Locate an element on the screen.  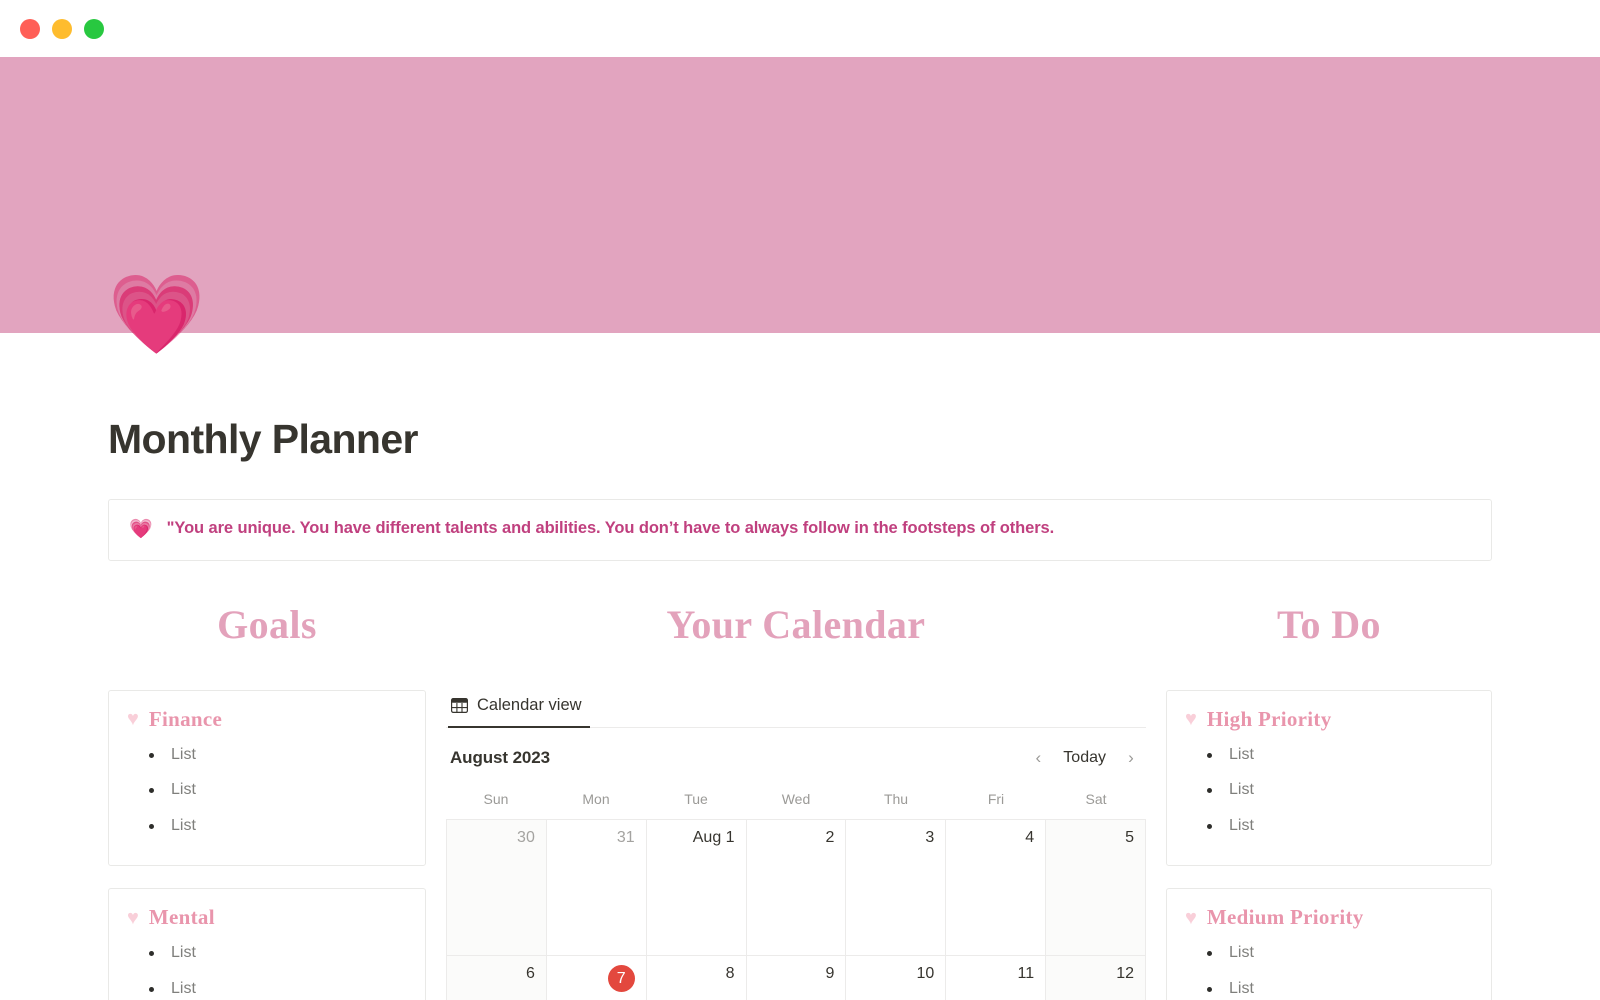
window-close-button is located at coordinates (30, 28).